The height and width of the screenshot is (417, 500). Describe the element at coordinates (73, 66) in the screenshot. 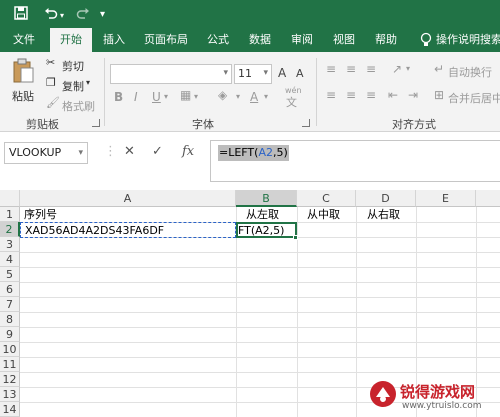

I see `cut-button: 剪切` at that location.